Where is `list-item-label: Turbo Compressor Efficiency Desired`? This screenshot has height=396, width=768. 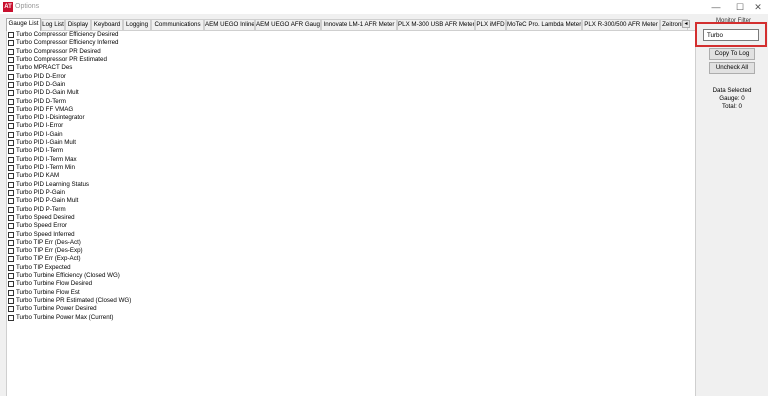
list-item-label: Turbo Compressor Efficiency Desired is located at coordinates (67, 34).